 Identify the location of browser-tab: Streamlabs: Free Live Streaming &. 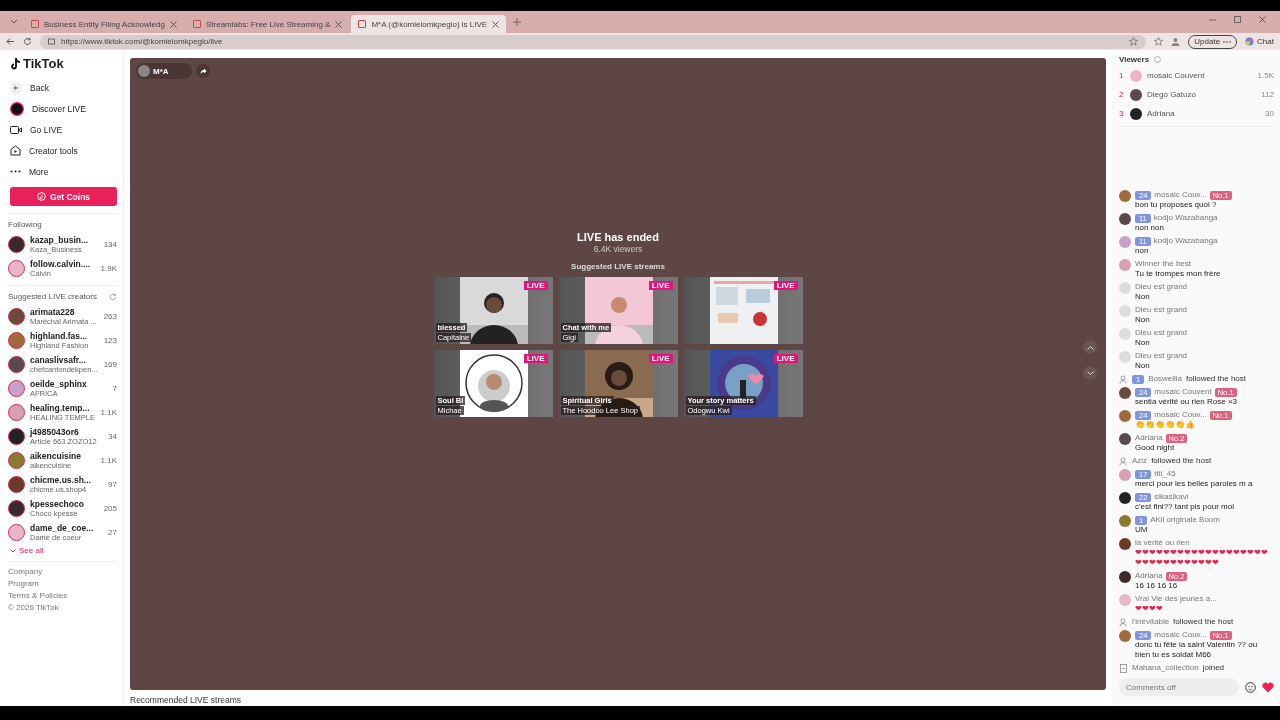
(267, 24).